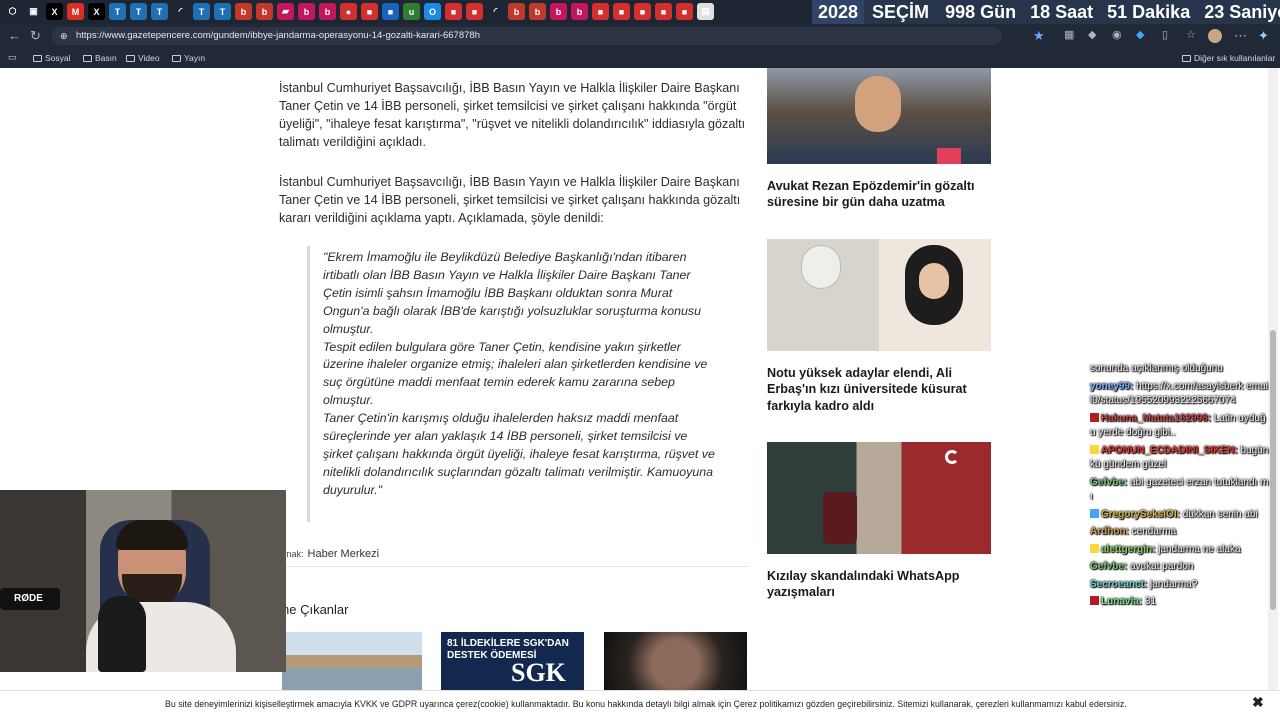  Describe the element at coordinates (1180, 550) in the screenshot. I see `chat-message: alettgergin: jandarma ne alaka` at that location.